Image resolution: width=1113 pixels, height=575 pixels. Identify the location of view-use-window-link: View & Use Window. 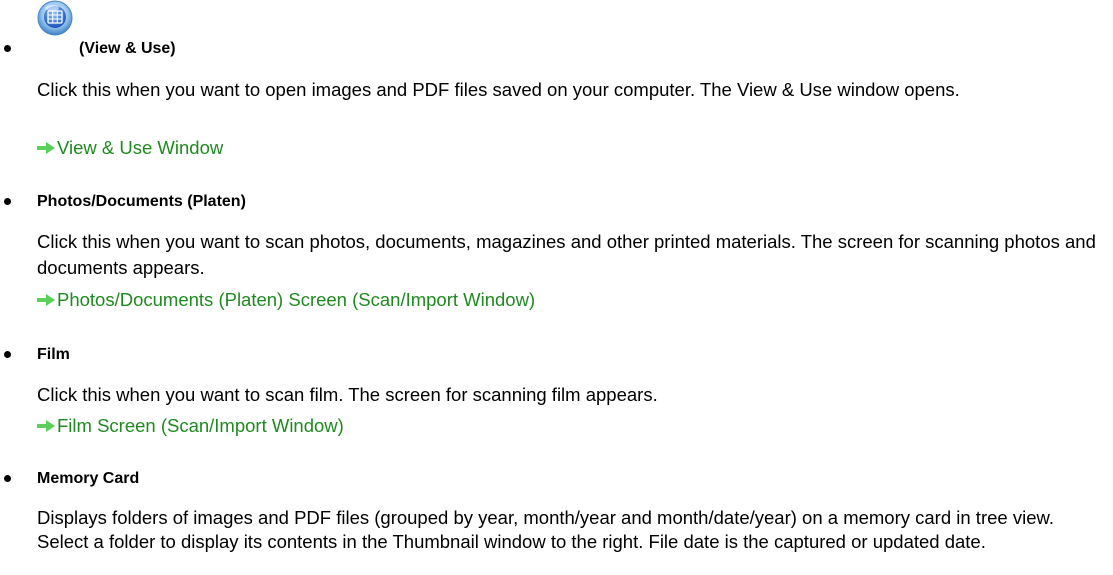
(130, 148).